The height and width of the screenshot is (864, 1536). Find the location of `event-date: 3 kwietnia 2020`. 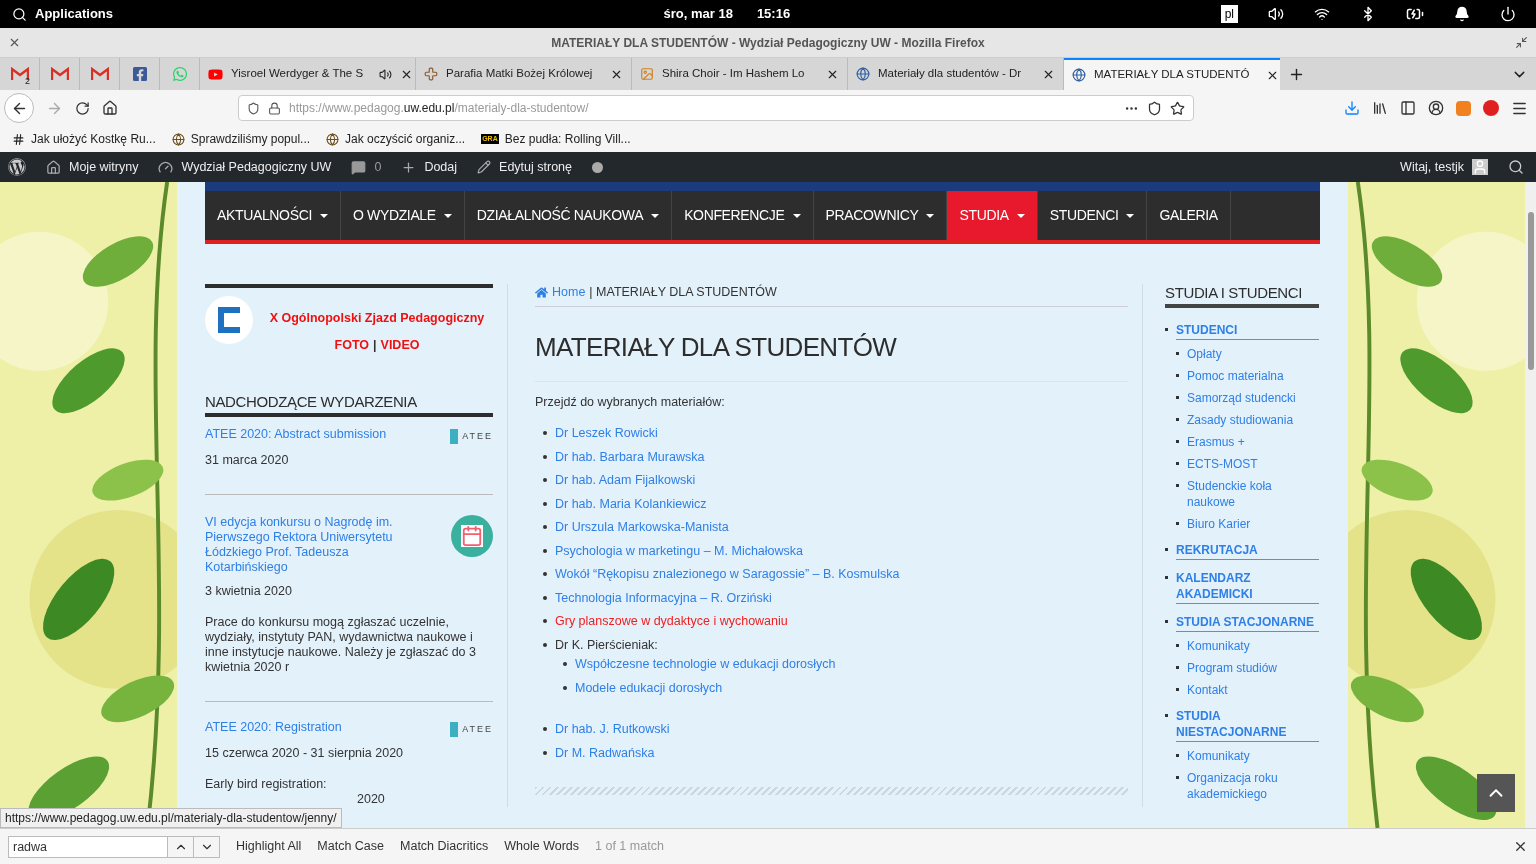

event-date: 3 kwietnia 2020 is located at coordinates (249, 591).